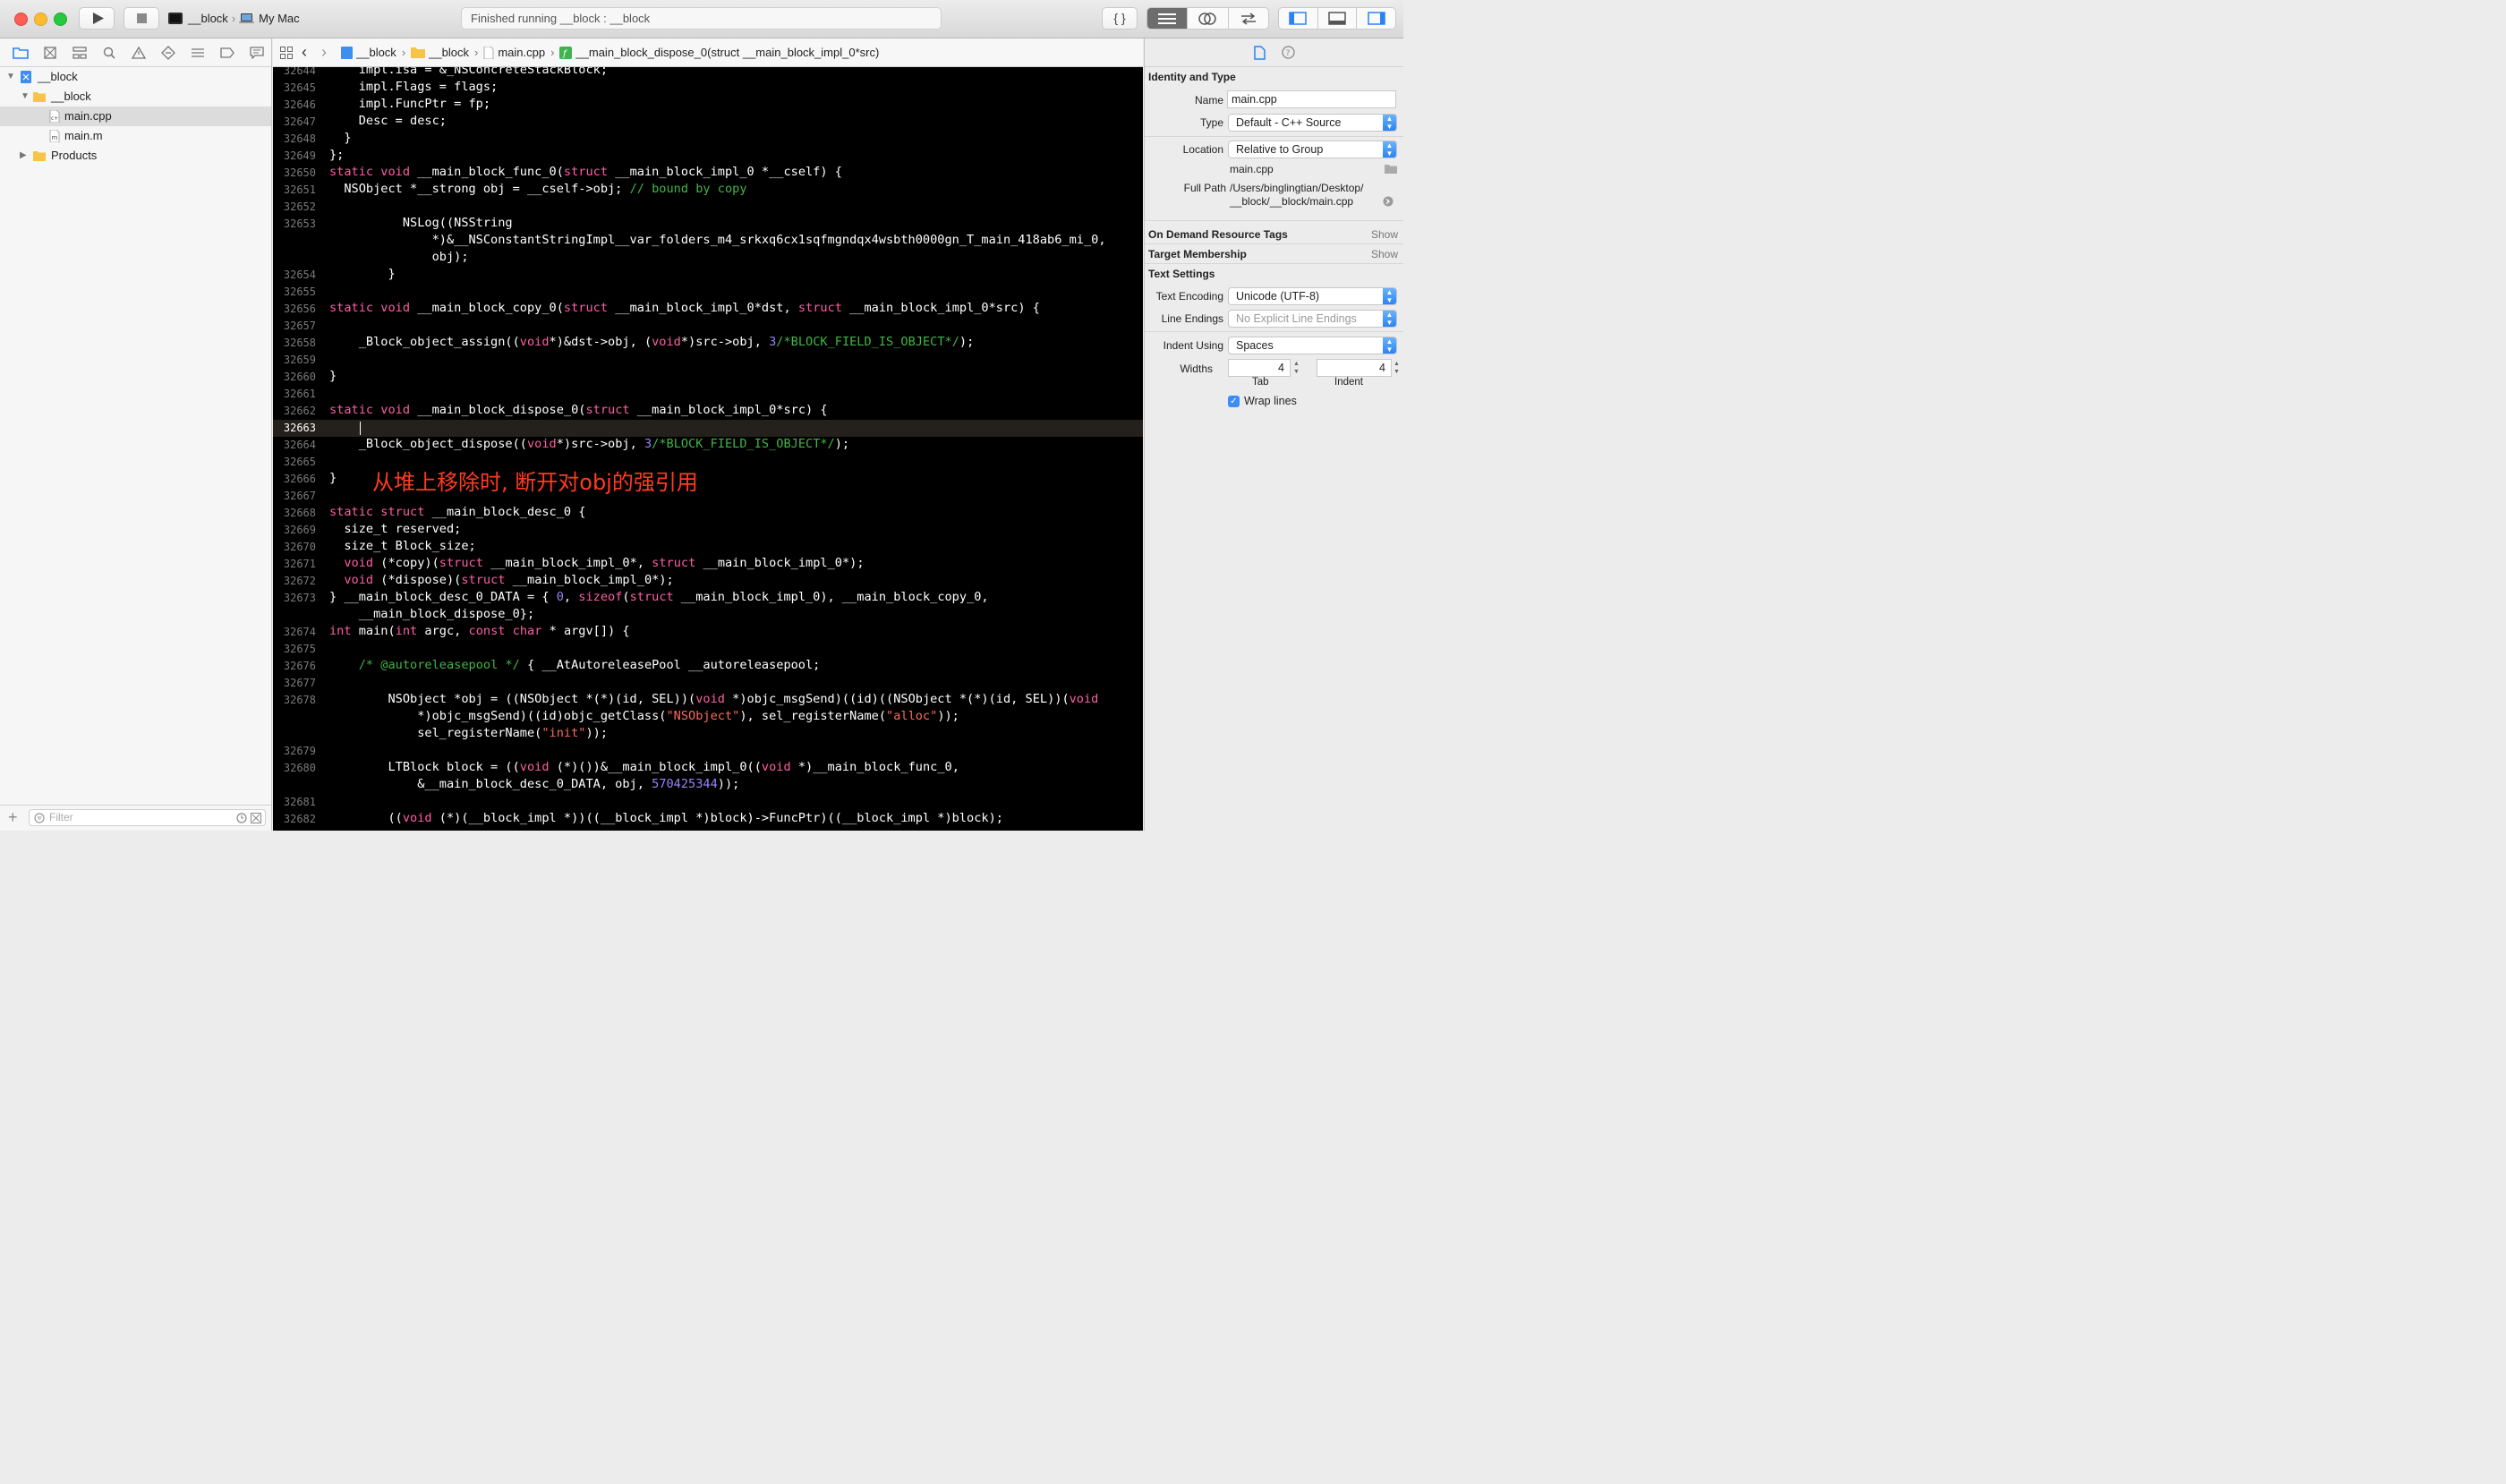 This screenshot has width=2506, height=1484. I want to click on line-number: 32659, so click(299, 360).